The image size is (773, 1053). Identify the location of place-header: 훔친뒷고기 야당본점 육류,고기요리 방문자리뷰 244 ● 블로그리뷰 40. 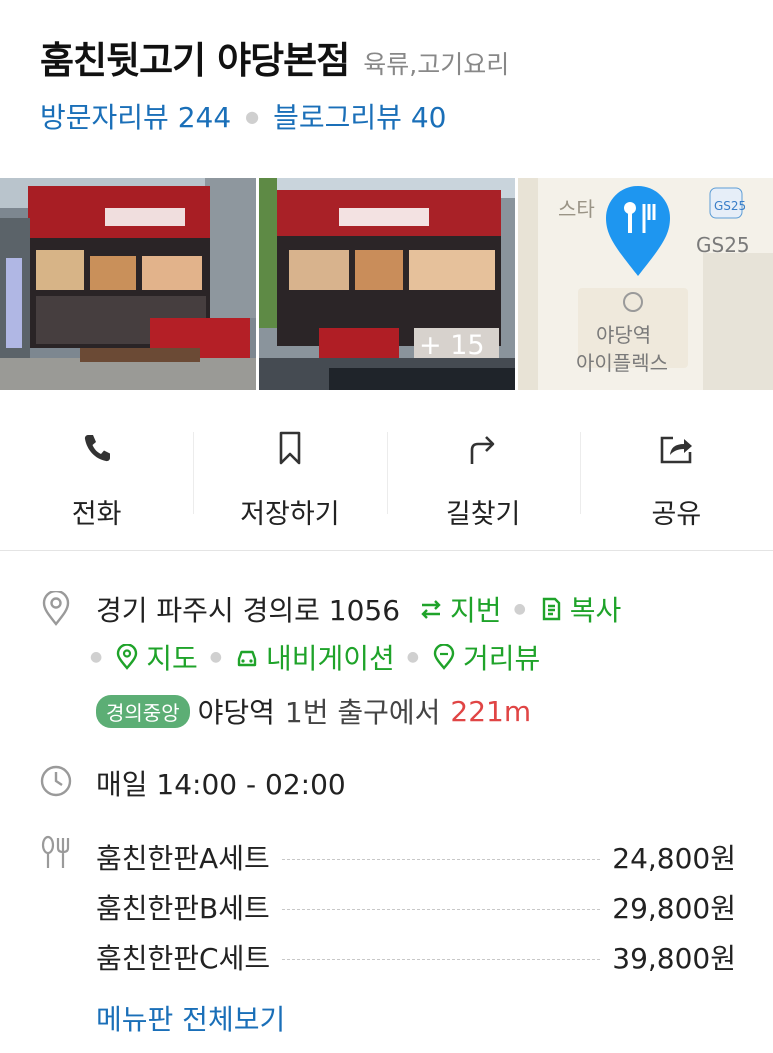
(396, 83).